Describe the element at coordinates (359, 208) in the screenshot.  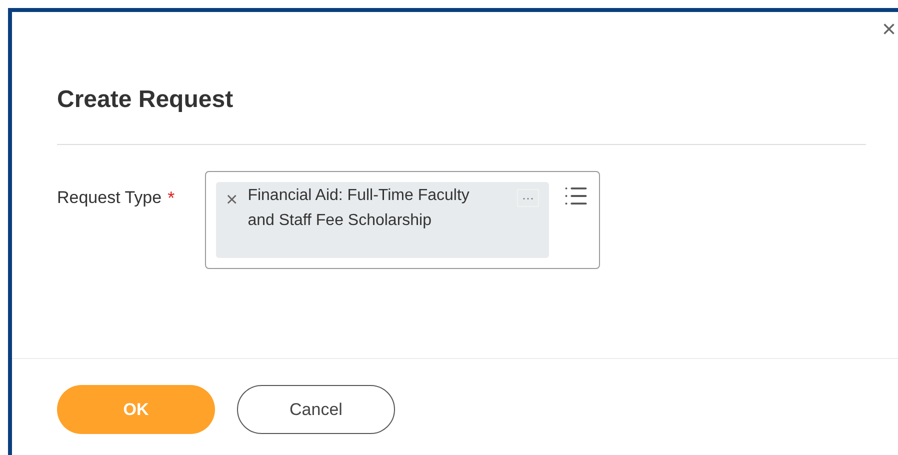
I see `chip-text: Financial Aid: Full-Time Faculty and Staff Fee Scholarship` at that location.